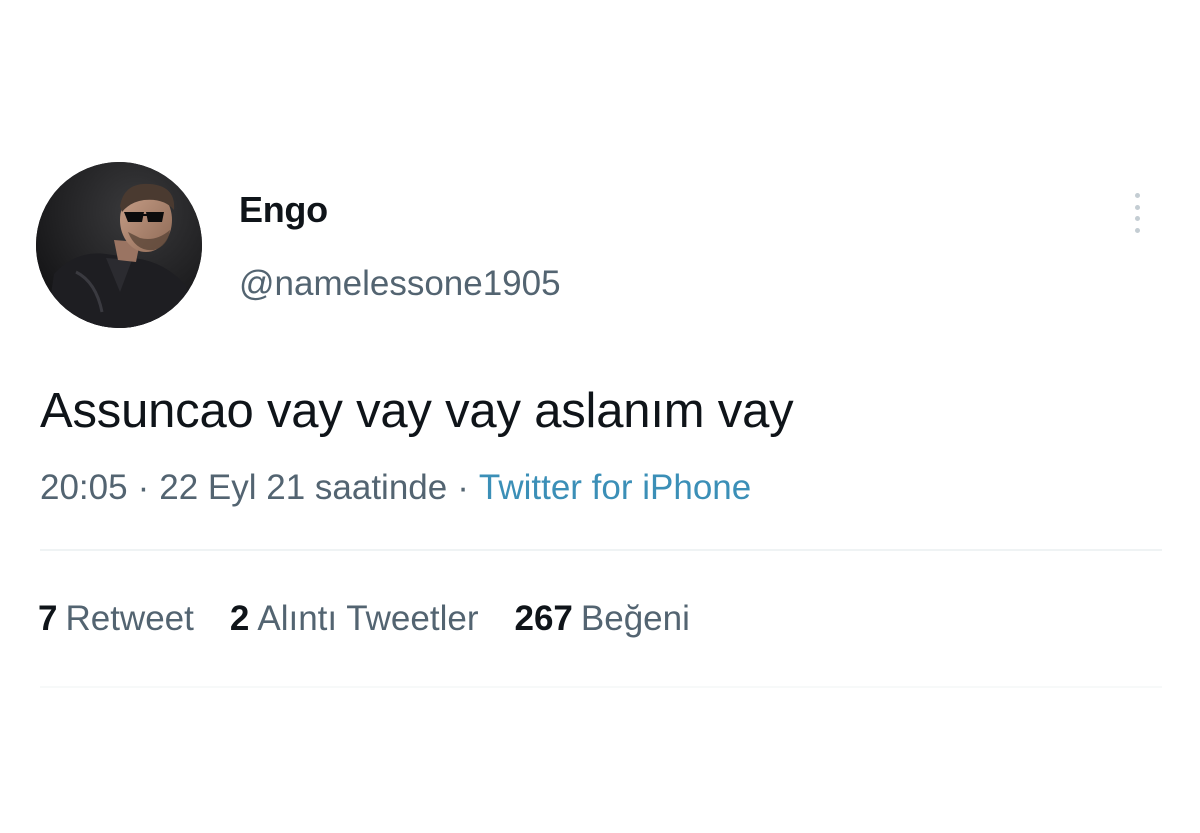 The height and width of the screenshot is (833, 1200). Describe the element at coordinates (239, 618) in the screenshot. I see `quote-count-value: 2` at that location.